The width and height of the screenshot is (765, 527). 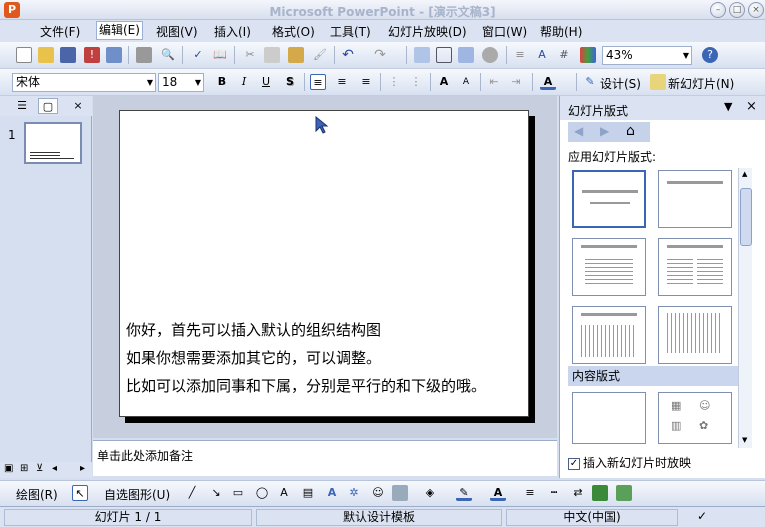 What do you see at coordinates (416, 82) in the screenshot?
I see `bullets-icon: ⋮` at bounding box center [416, 82].